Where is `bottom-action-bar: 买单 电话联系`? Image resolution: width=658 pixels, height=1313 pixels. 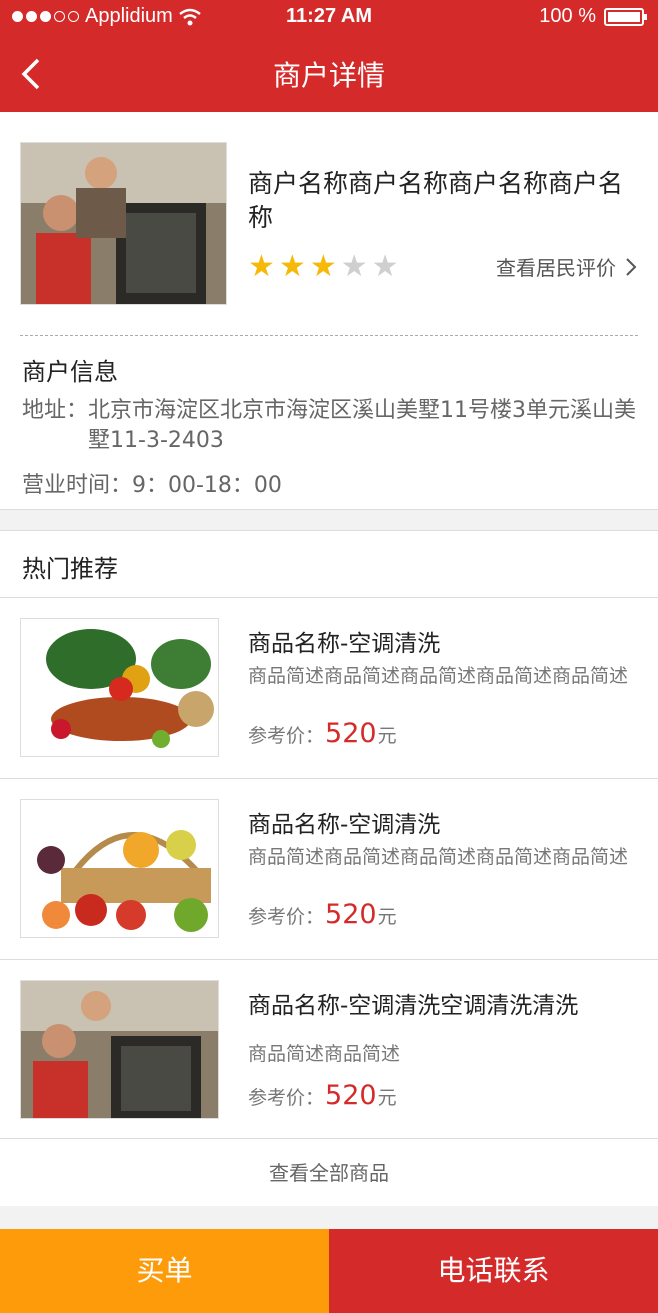
bottom-action-bar: 买单 电话联系 is located at coordinates (329, 1271).